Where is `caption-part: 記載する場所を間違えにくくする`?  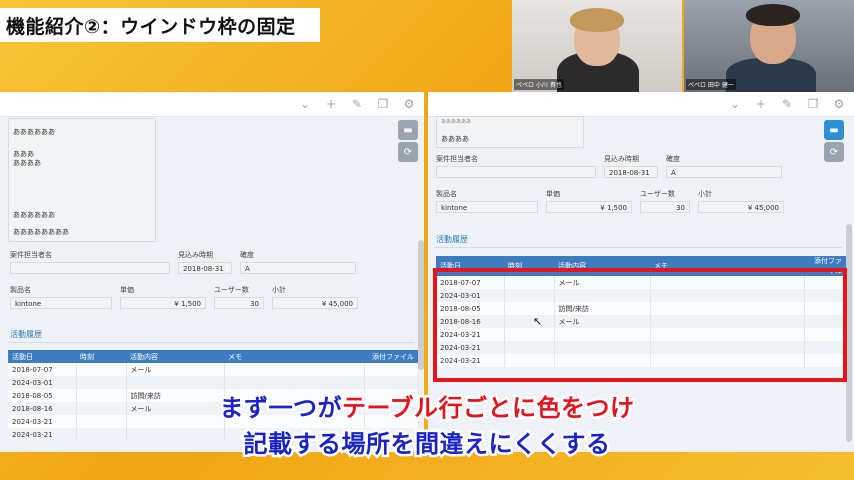
caption-part: 記載する場所を間違えにくくする is located at coordinates (427, 444).